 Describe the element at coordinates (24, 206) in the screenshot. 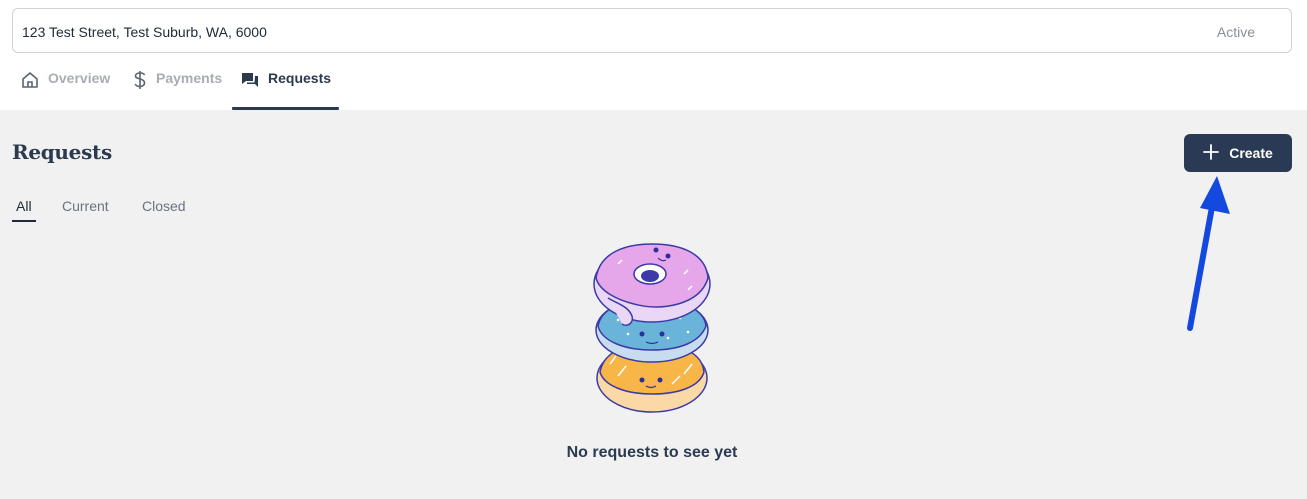

I see `filter-label: All` at that location.